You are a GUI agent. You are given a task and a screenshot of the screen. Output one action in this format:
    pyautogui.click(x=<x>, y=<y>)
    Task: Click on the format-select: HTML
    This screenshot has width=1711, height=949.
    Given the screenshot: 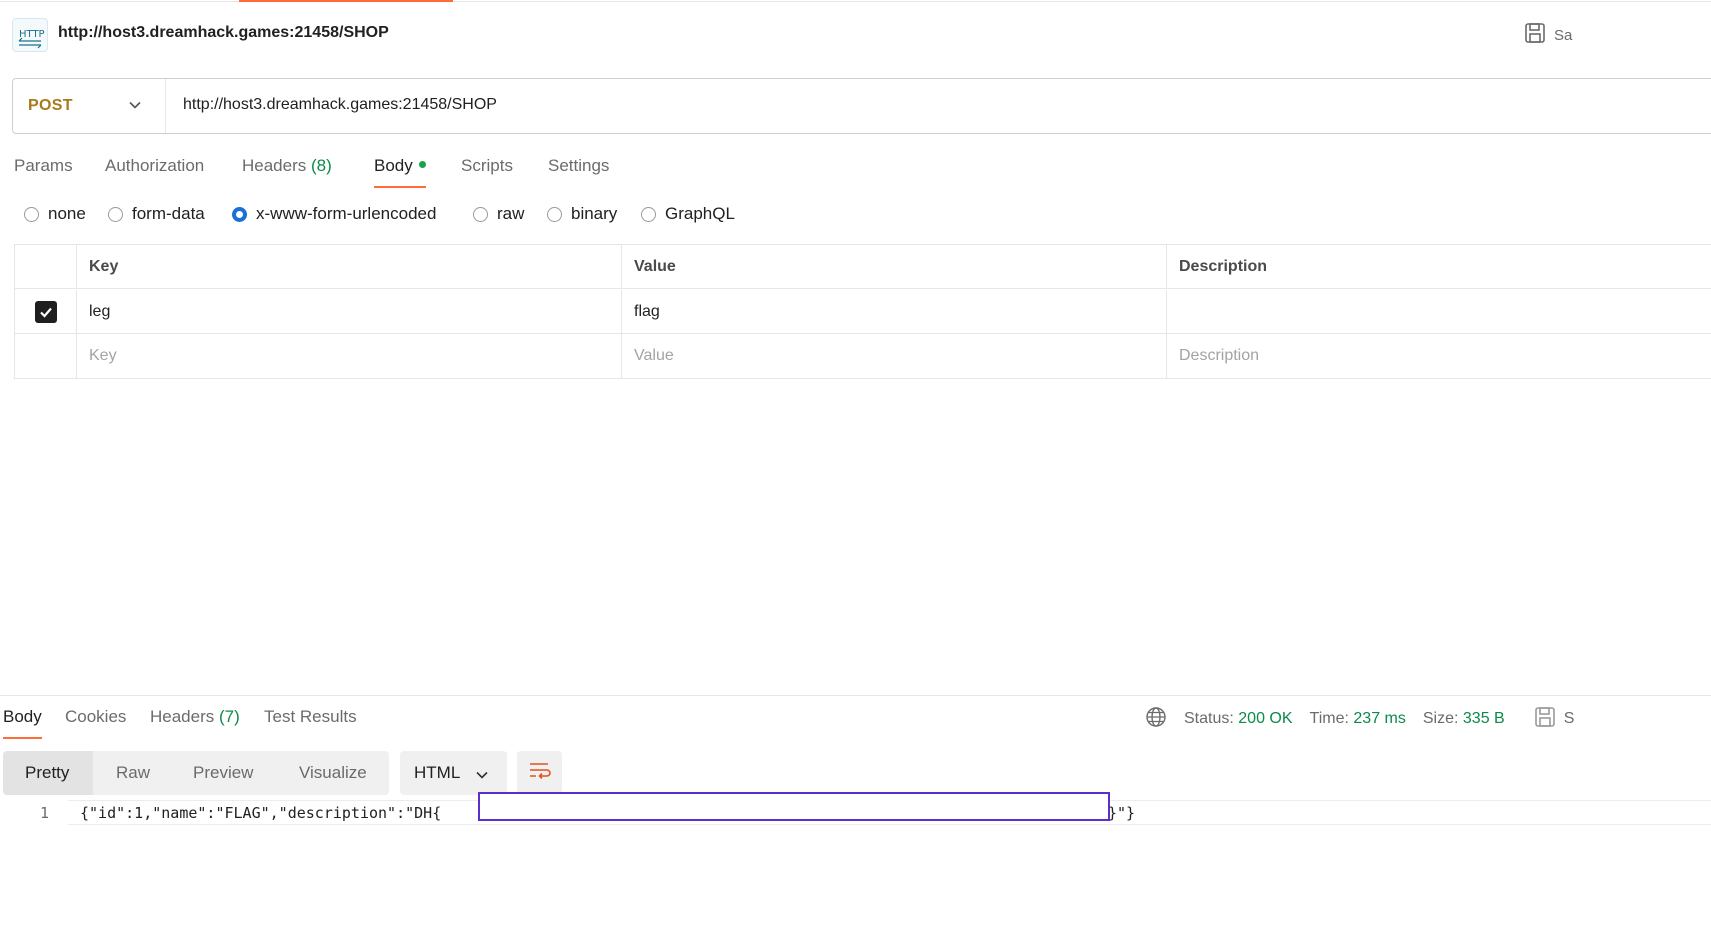 What is the action you would take?
    pyautogui.click(x=453, y=773)
    